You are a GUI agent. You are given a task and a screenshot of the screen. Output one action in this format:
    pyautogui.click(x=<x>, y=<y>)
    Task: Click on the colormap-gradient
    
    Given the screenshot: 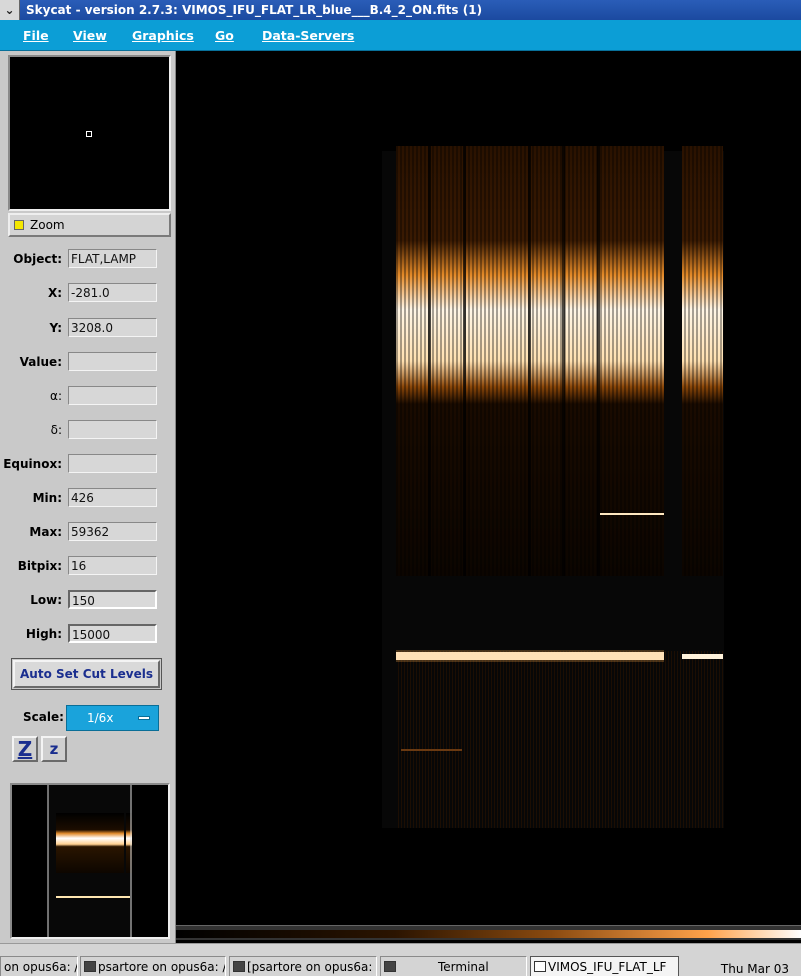 What is the action you would take?
    pyautogui.click(x=488, y=934)
    